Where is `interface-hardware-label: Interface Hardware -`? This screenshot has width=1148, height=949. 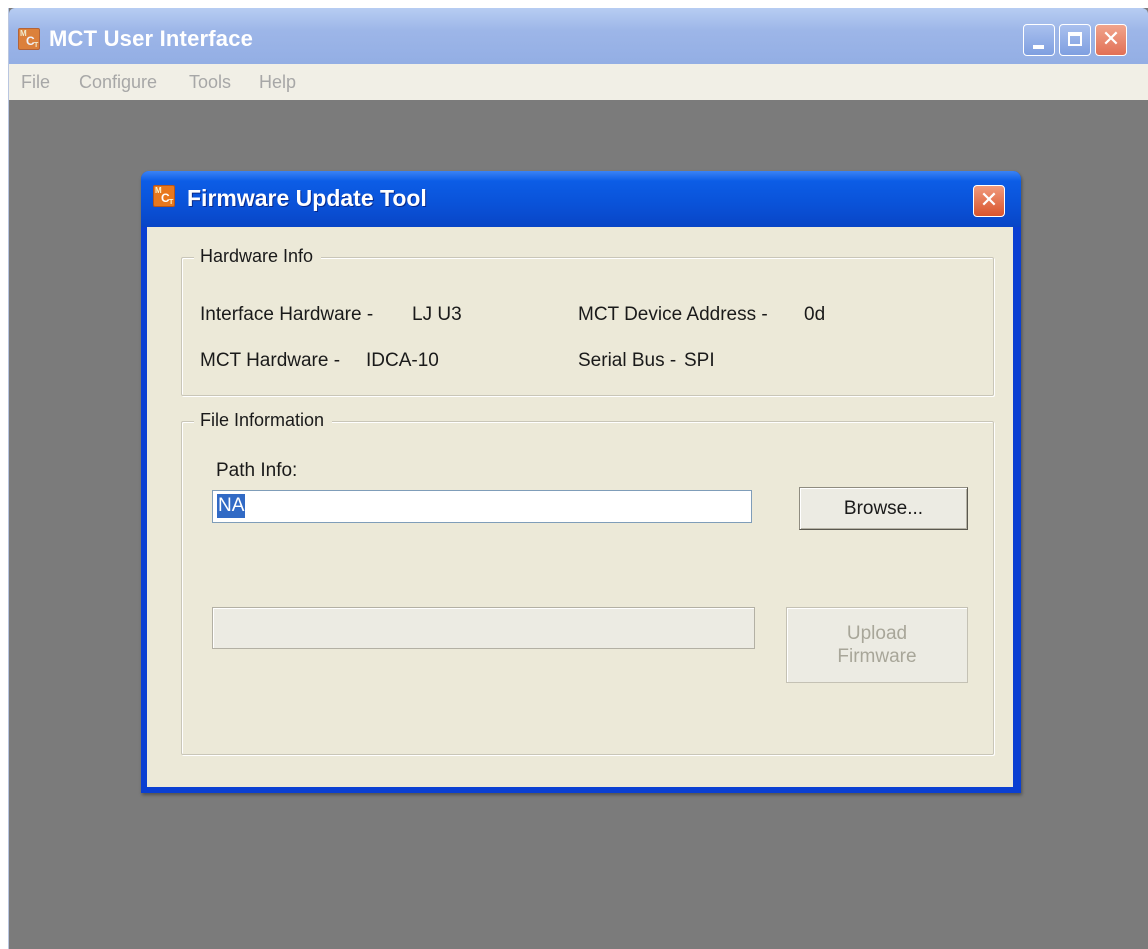 interface-hardware-label: Interface Hardware - is located at coordinates (287, 314).